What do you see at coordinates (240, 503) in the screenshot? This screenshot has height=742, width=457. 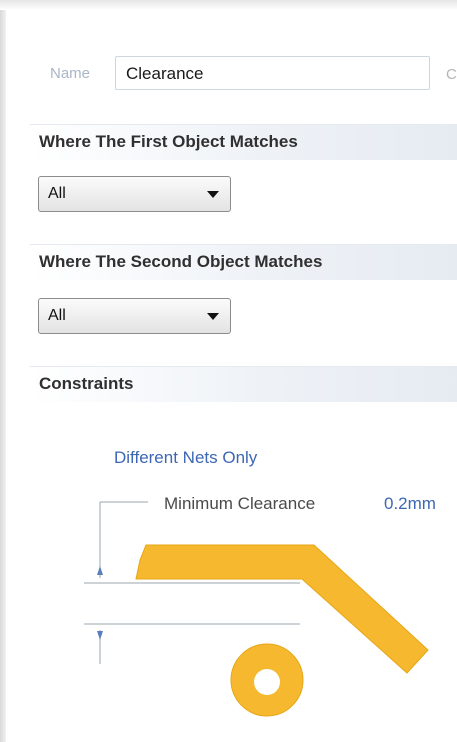 I see `min-clearance-label: Minimum Clearance` at bounding box center [240, 503].